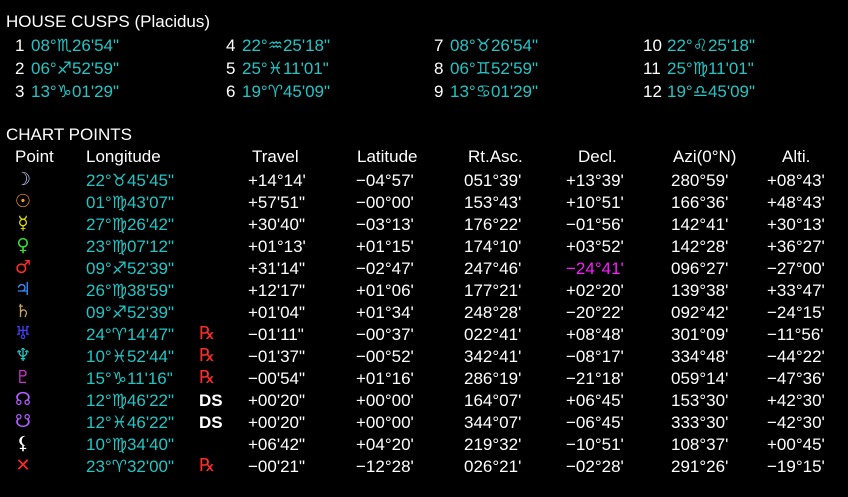 The width and height of the screenshot is (848, 497). Describe the element at coordinates (23, 377) in the screenshot. I see `pluto-icon: ♇` at that location.